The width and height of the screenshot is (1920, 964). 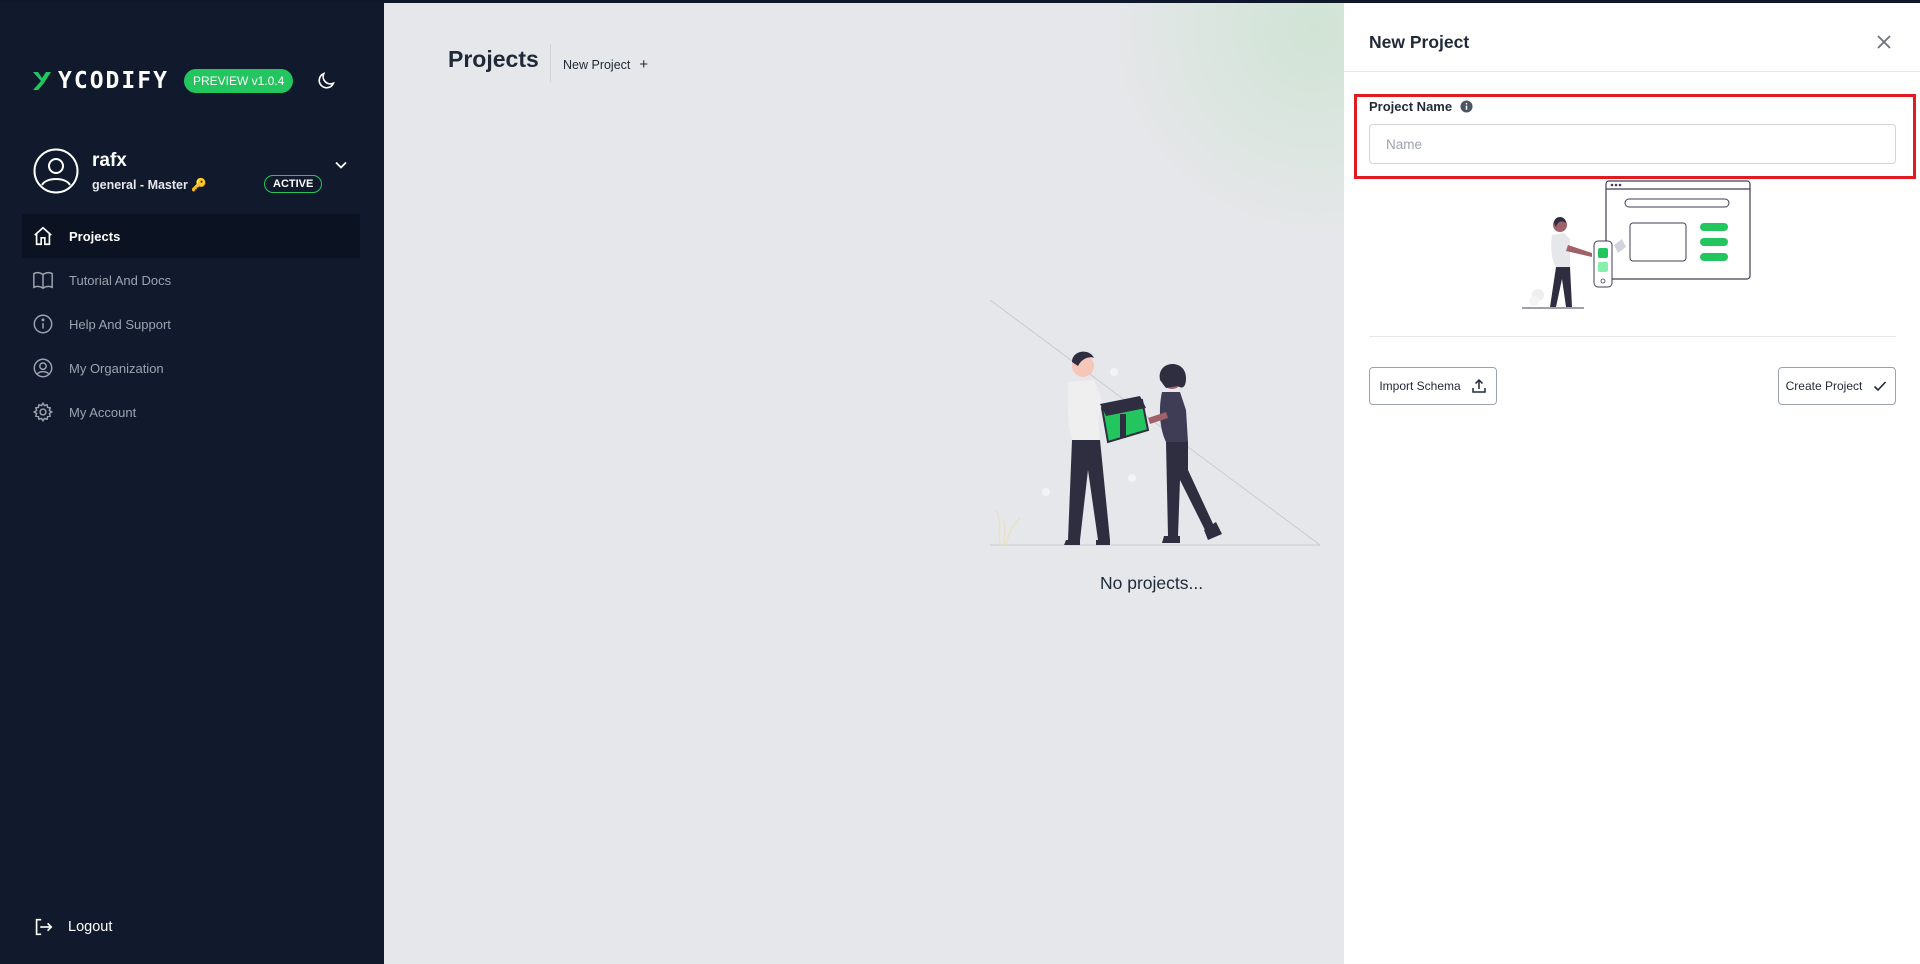 What do you see at coordinates (43, 368) in the screenshot?
I see `user-circle-icon` at bounding box center [43, 368].